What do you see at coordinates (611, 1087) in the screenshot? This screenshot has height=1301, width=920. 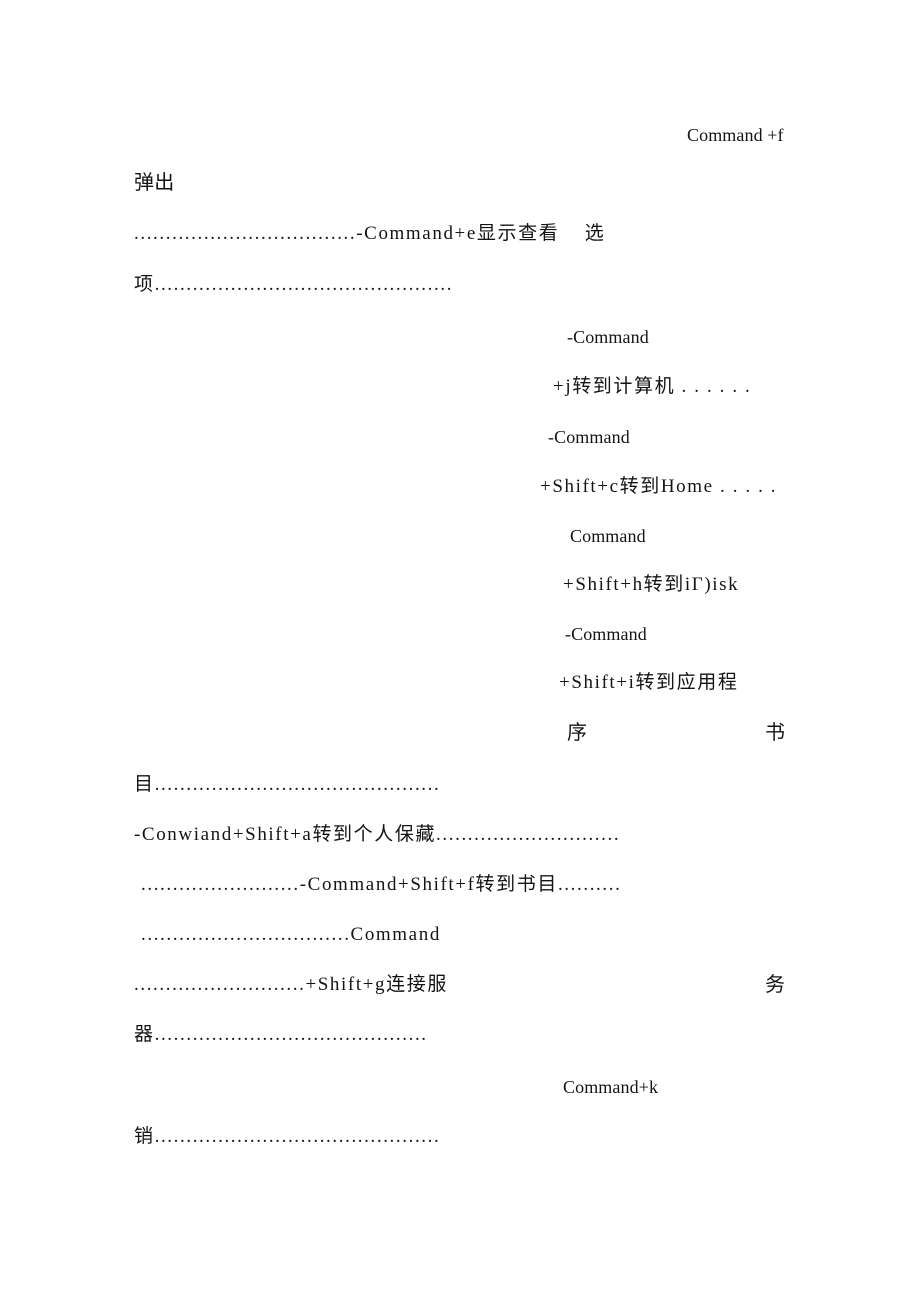 I see `text-line: Command+k` at bounding box center [611, 1087].